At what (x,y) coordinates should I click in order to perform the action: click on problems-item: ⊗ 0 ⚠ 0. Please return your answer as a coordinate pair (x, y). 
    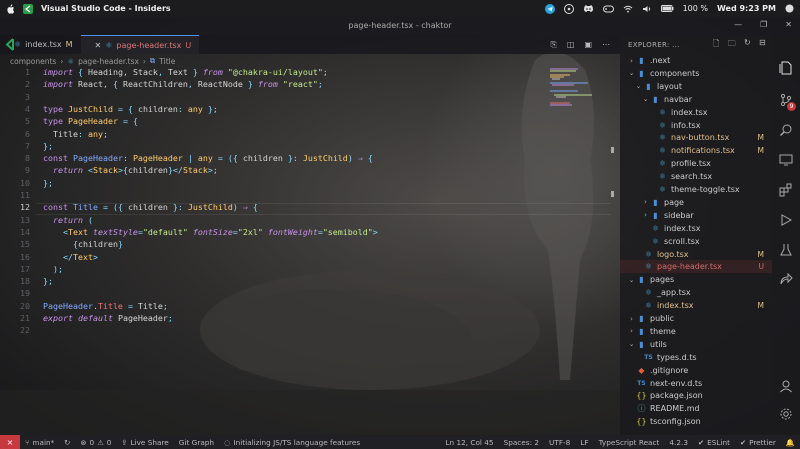
    Looking at the image, I should click on (95, 442).